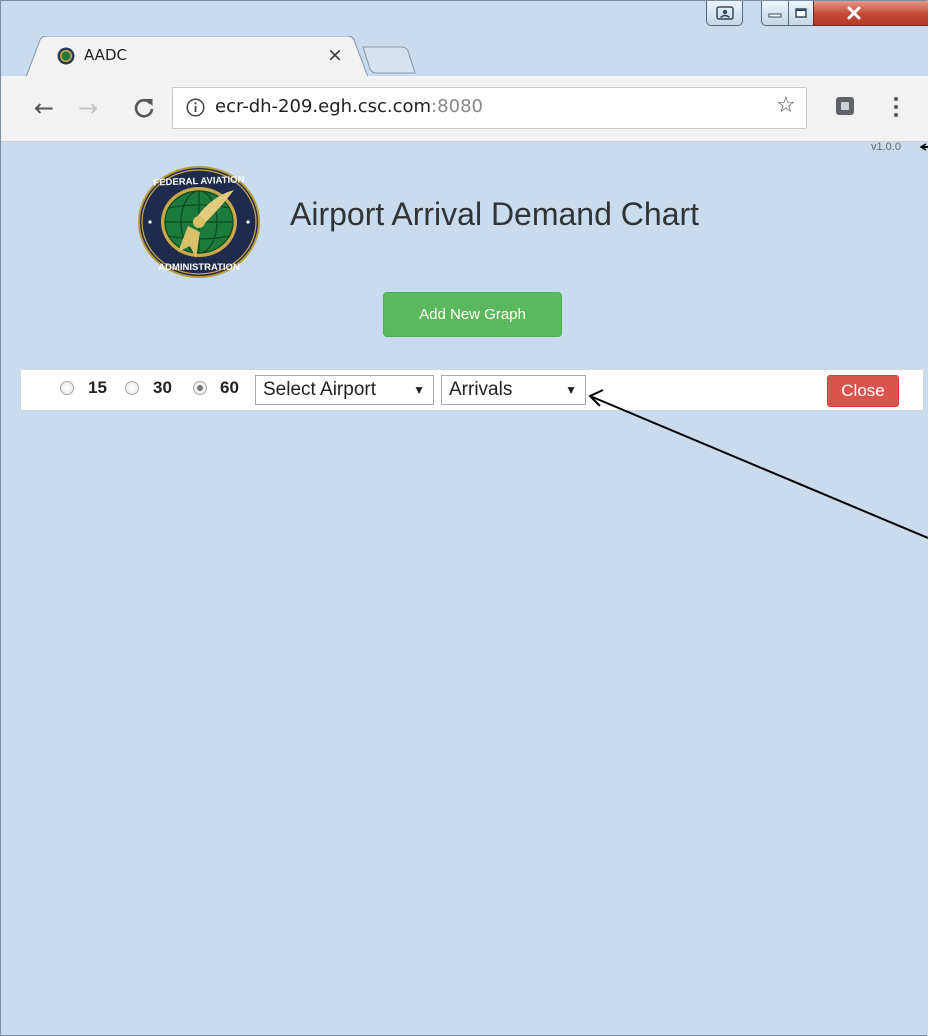 The height and width of the screenshot is (1036, 928). What do you see at coordinates (88, 108) in the screenshot?
I see `forward-arrow-icon: →` at bounding box center [88, 108].